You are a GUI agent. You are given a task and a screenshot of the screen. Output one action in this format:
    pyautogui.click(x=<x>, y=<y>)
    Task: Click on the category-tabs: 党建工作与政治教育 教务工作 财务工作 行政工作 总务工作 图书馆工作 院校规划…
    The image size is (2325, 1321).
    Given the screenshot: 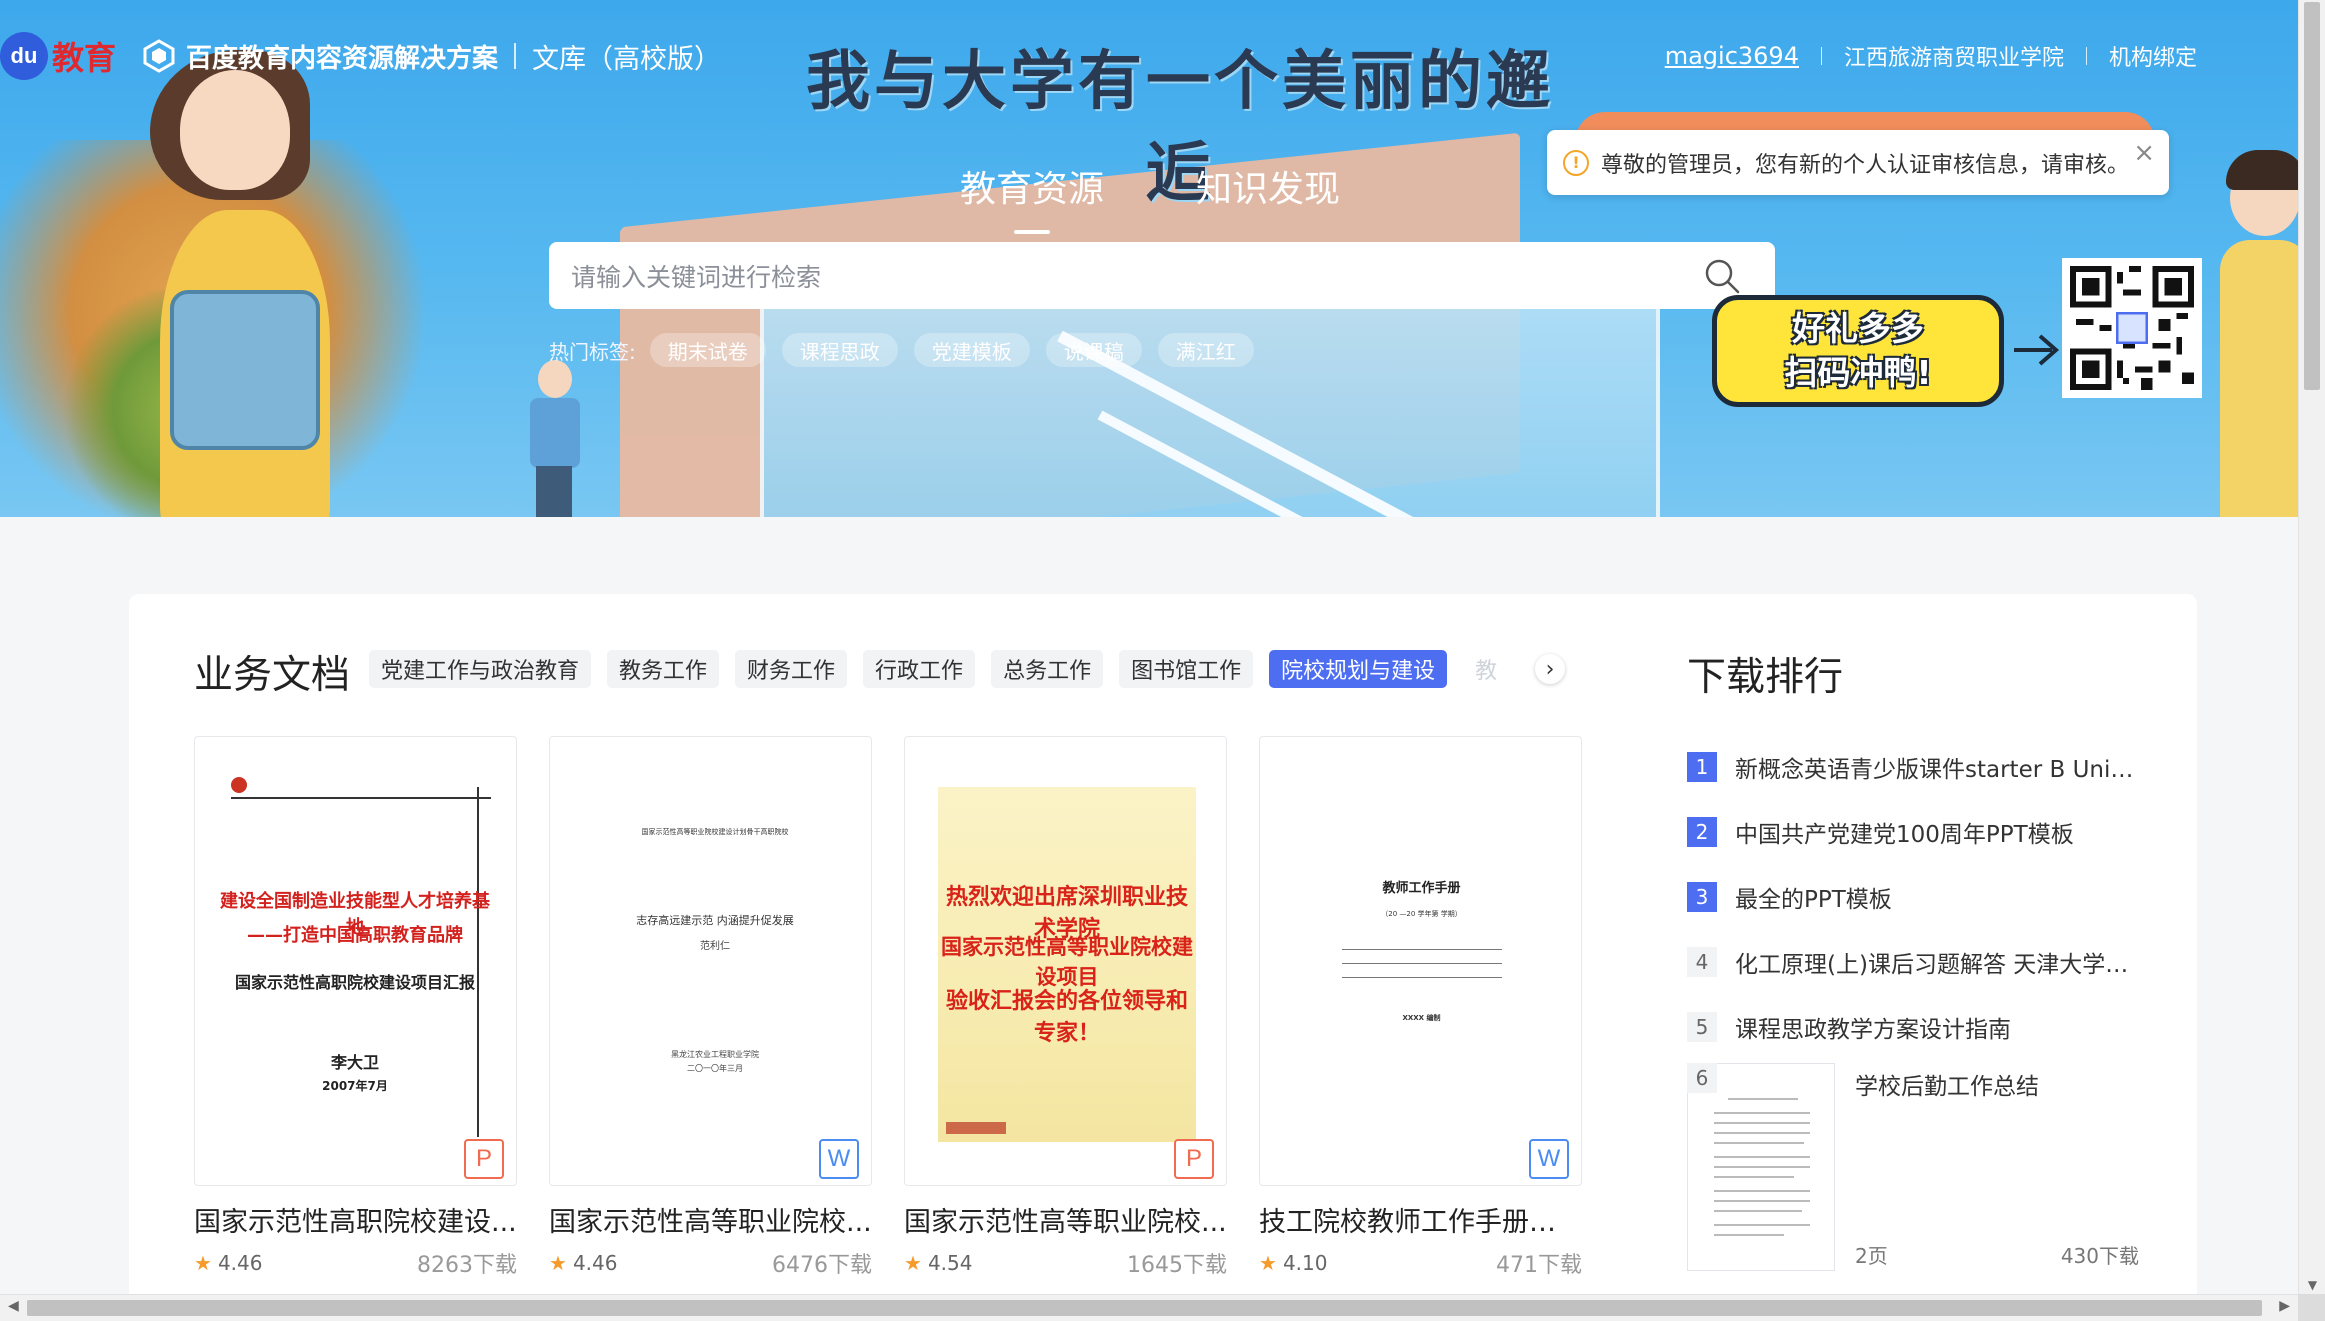 What is the action you would take?
    pyautogui.click(x=947, y=669)
    